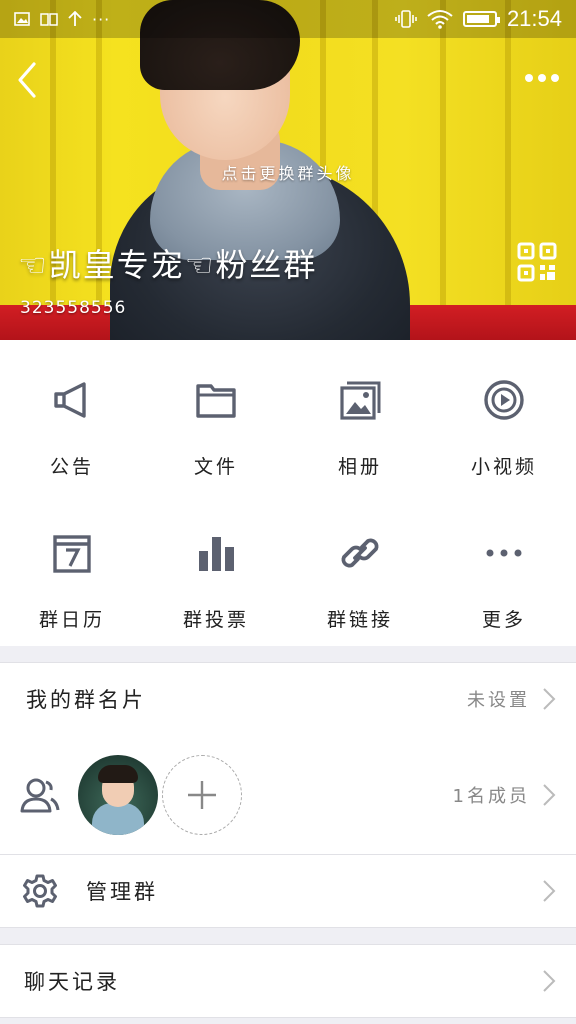  What do you see at coordinates (101, 19) in the screenshot?
I see `ellipsis-icon: ···` at bounding box center [101, 19].